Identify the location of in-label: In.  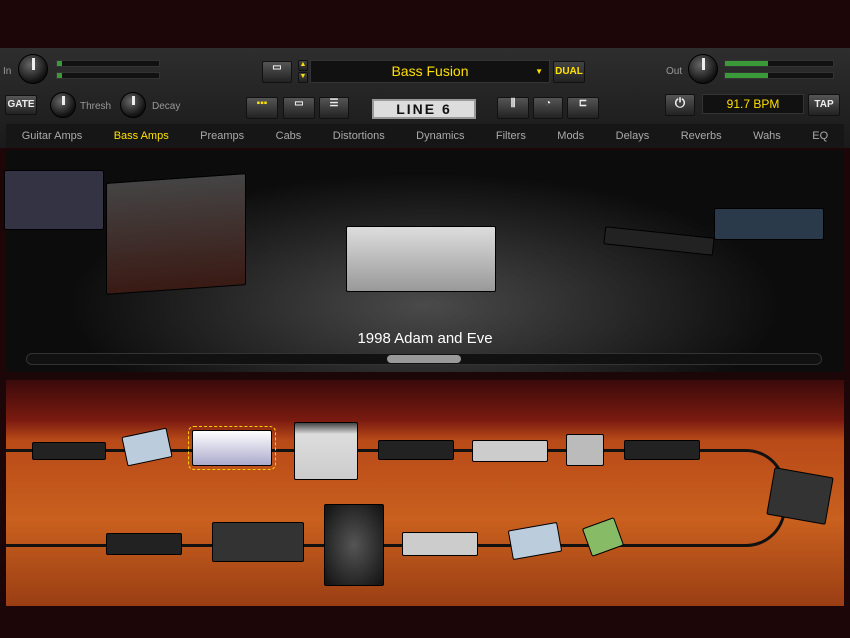
(7, 71).